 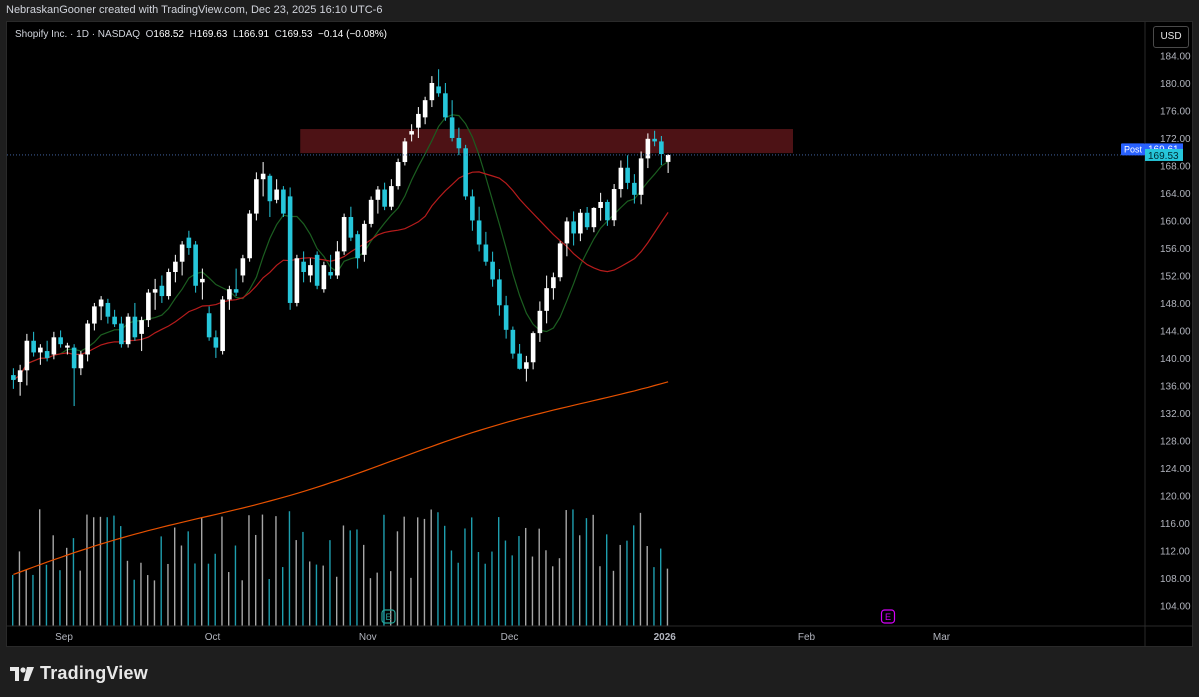 What do you see at coordinates (1175, 56) in the screenshot?
I see `price-tick-label: 184.00` at bounding box center [1175, 56].